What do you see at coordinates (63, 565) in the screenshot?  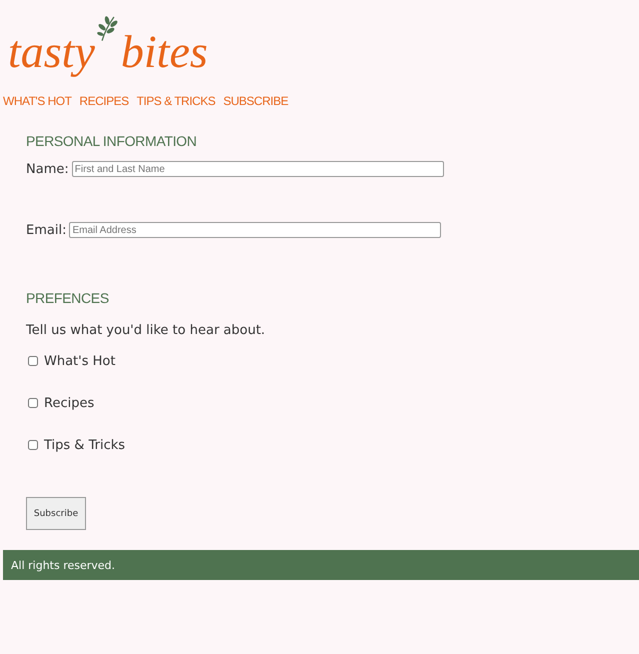 I see `footer-text: All rights reserved.` at bounding box center [63, 565].